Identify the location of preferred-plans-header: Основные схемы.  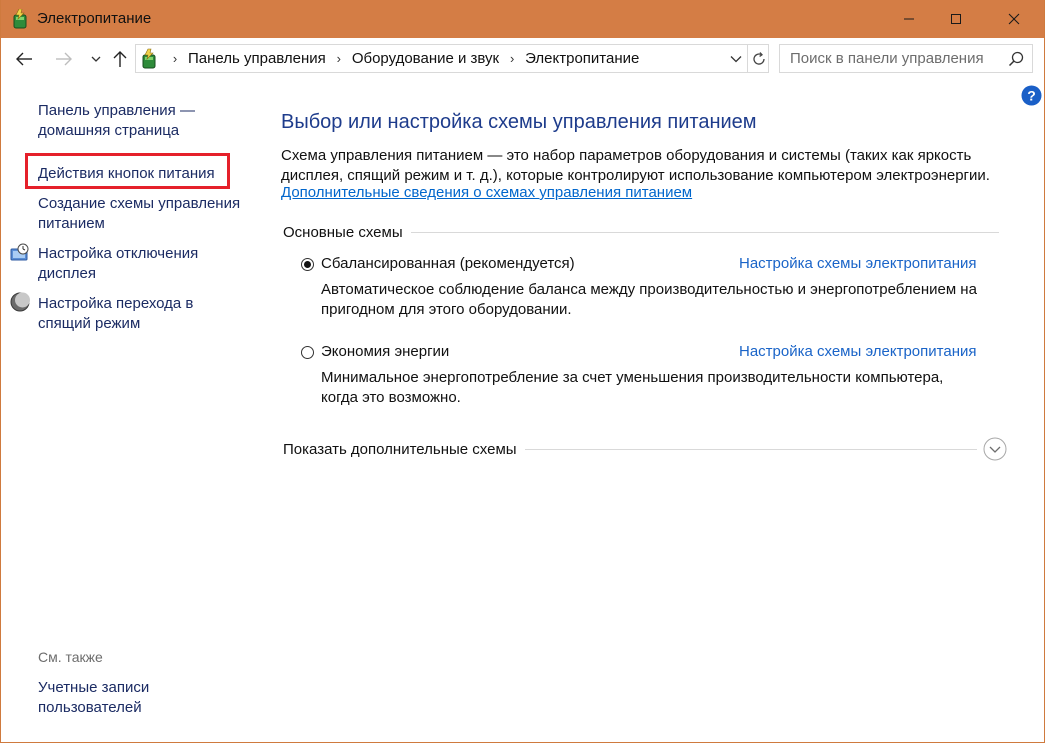
(641, 232).